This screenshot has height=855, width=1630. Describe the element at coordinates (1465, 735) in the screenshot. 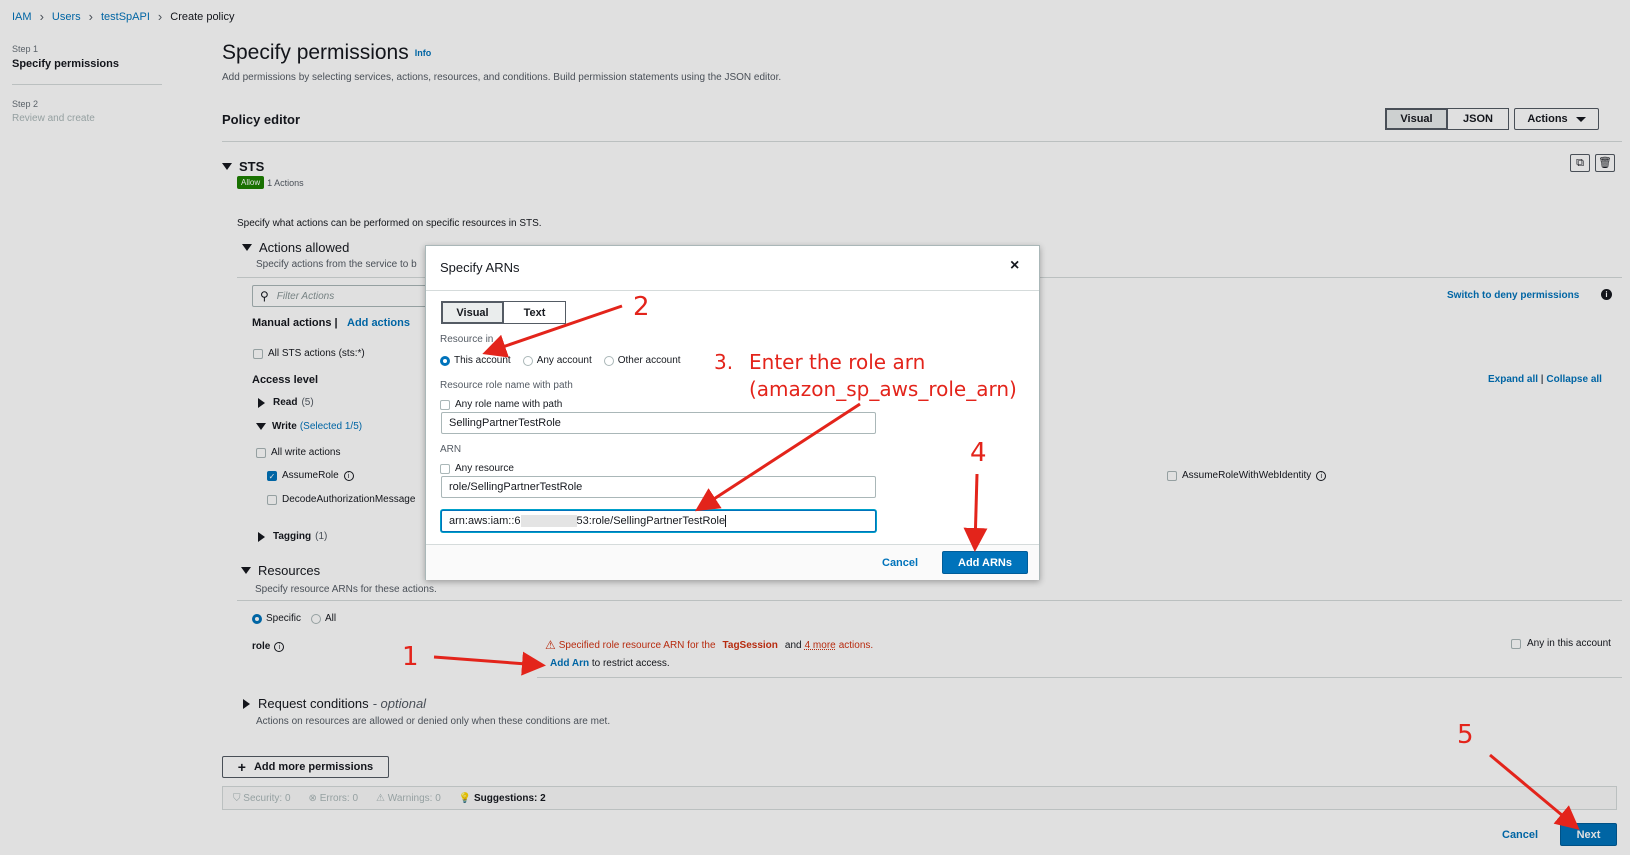

I see `annotation-number-5: 5` at that location.